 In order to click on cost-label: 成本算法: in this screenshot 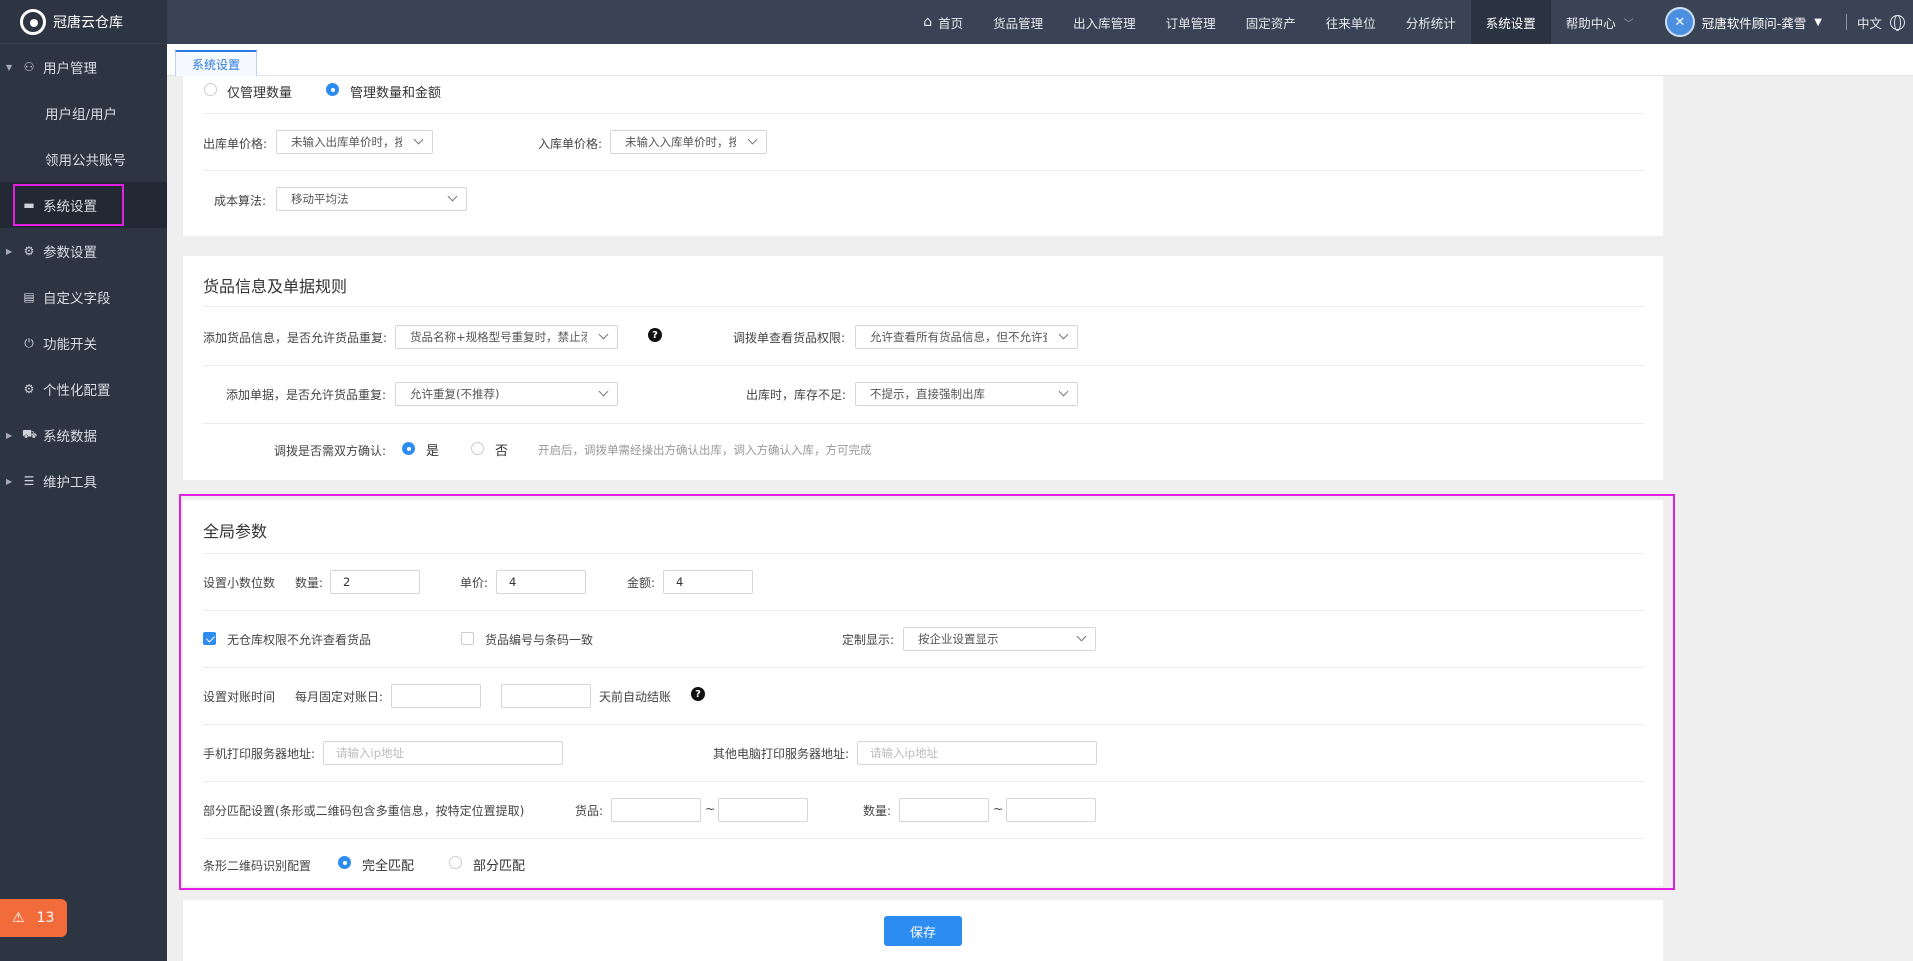, I will do `click(240, 201)`.